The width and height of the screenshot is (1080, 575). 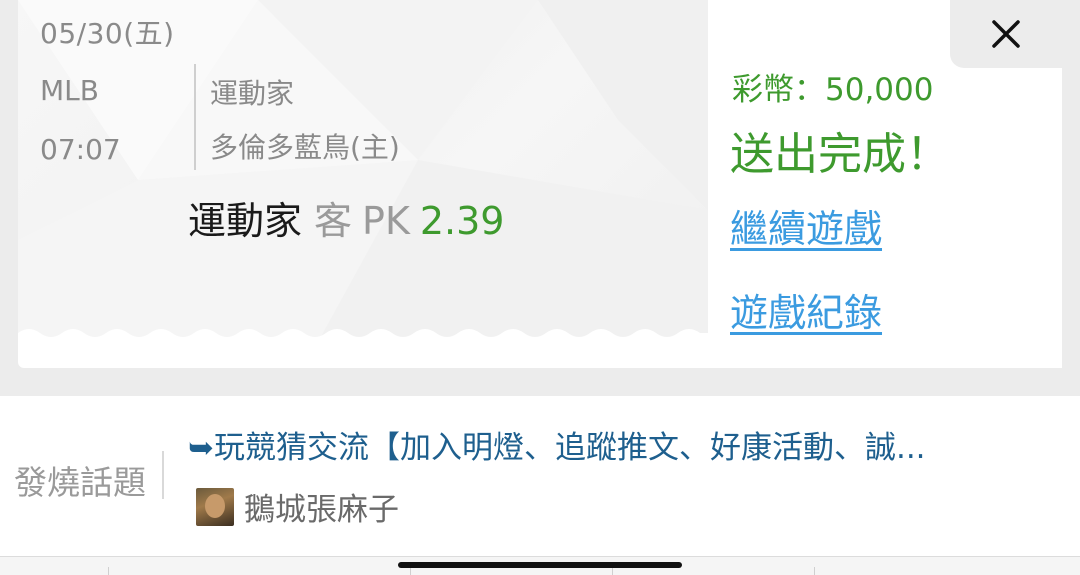 I want to click on ticket-zigzag-edge, so click(x=363, y=335).